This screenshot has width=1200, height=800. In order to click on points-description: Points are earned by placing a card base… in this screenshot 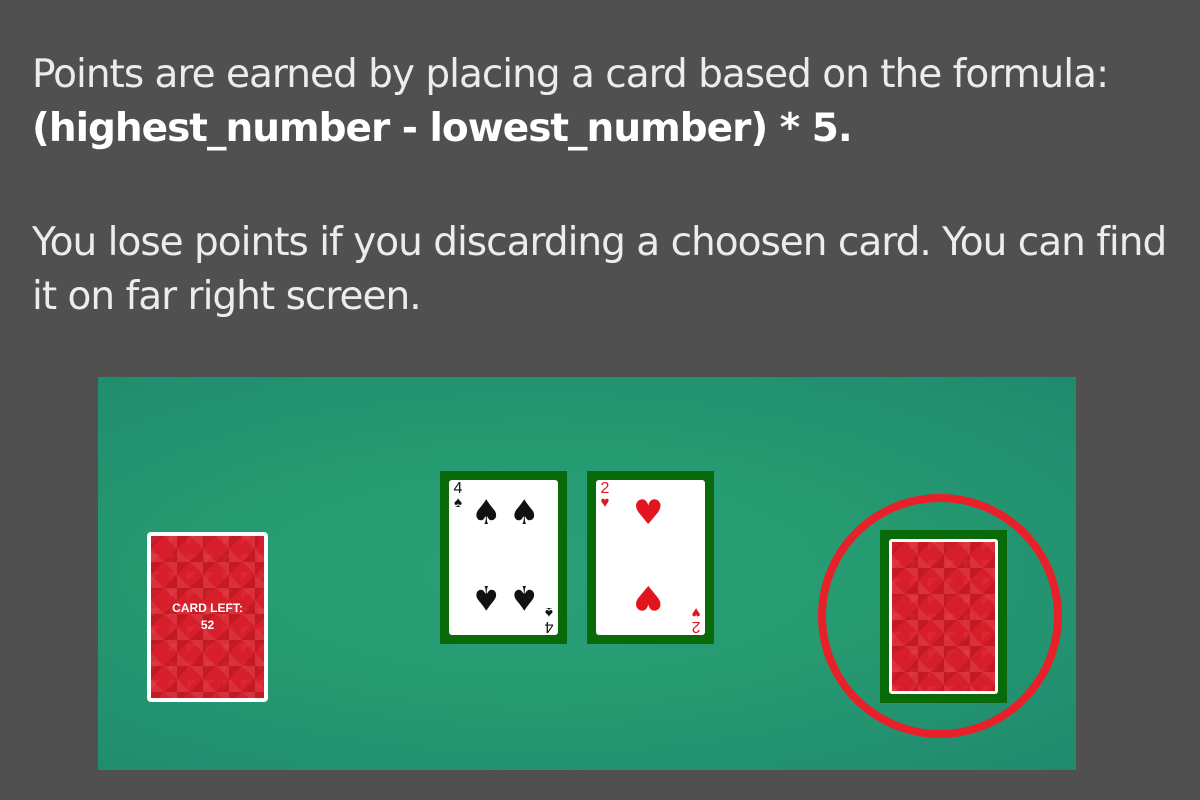, I will do `click(570, 74)`.